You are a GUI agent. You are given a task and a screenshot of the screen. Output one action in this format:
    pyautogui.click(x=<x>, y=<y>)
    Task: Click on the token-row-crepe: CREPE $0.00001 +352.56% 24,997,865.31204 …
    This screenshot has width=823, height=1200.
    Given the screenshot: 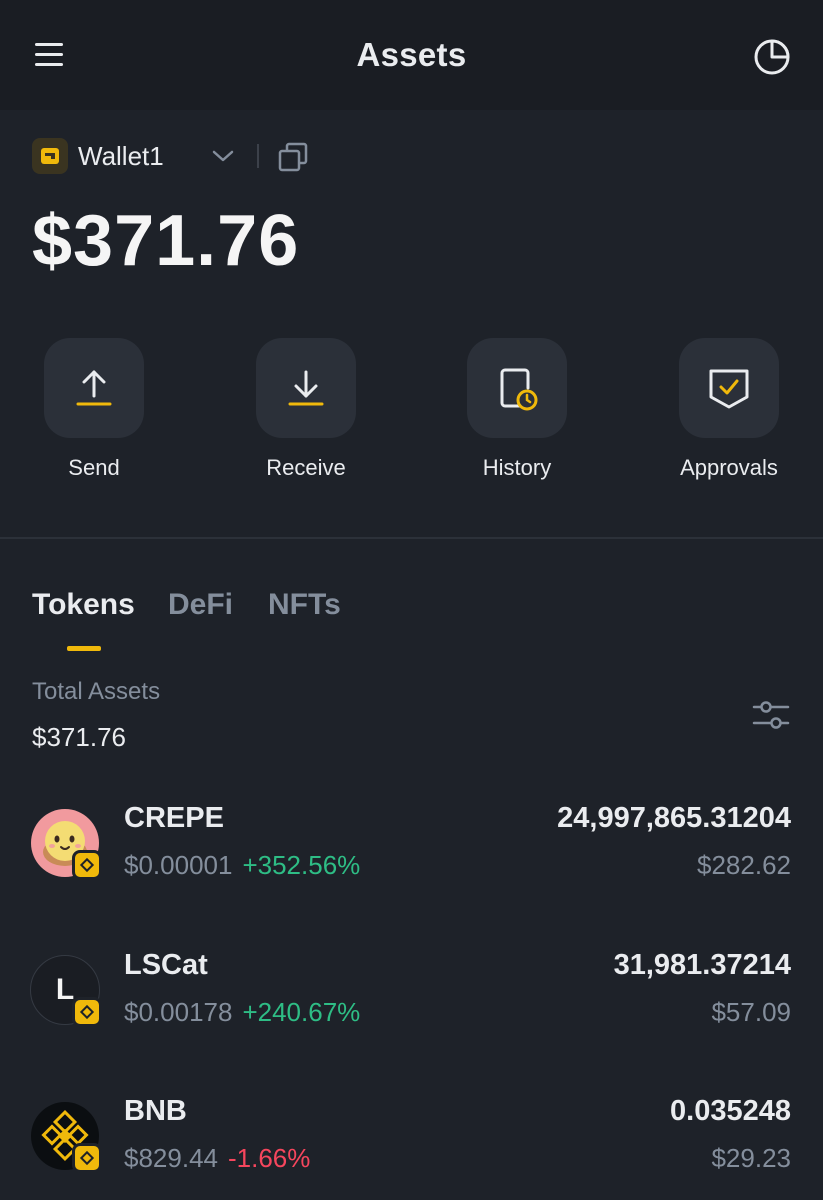 What is the action you would take?
    pyautogui.click(x=411, y=852)
    